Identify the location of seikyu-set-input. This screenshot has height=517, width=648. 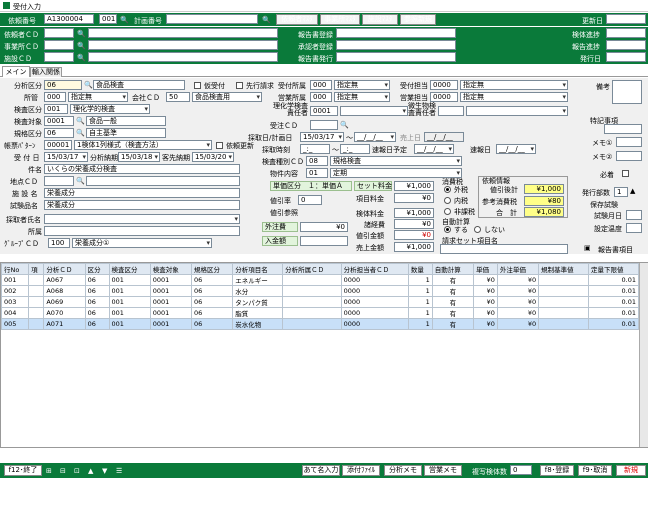
(504, 249).